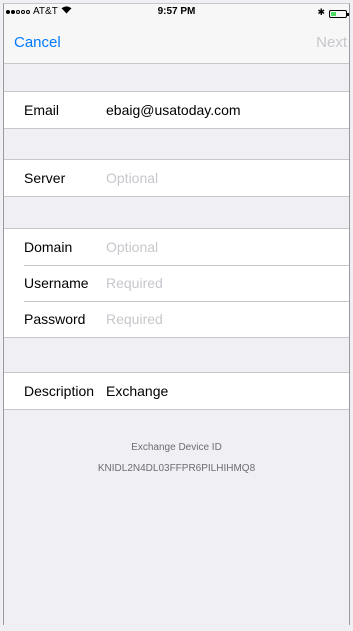  I want to click on password-row: Password, so click(176, 319).